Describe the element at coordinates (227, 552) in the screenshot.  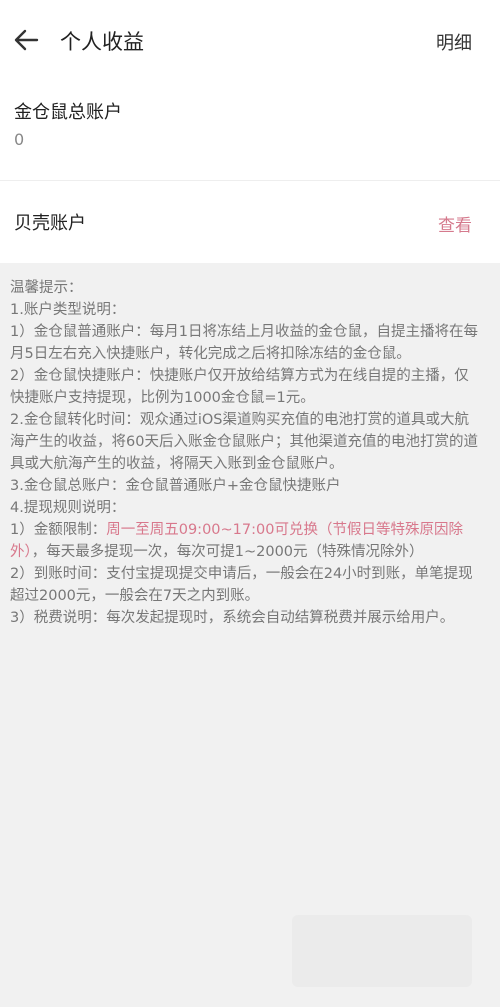
I see `amount-limit-suffix: ，每天最多提现一次，每次可提1~2000元（特殊情况除外）` at that location.